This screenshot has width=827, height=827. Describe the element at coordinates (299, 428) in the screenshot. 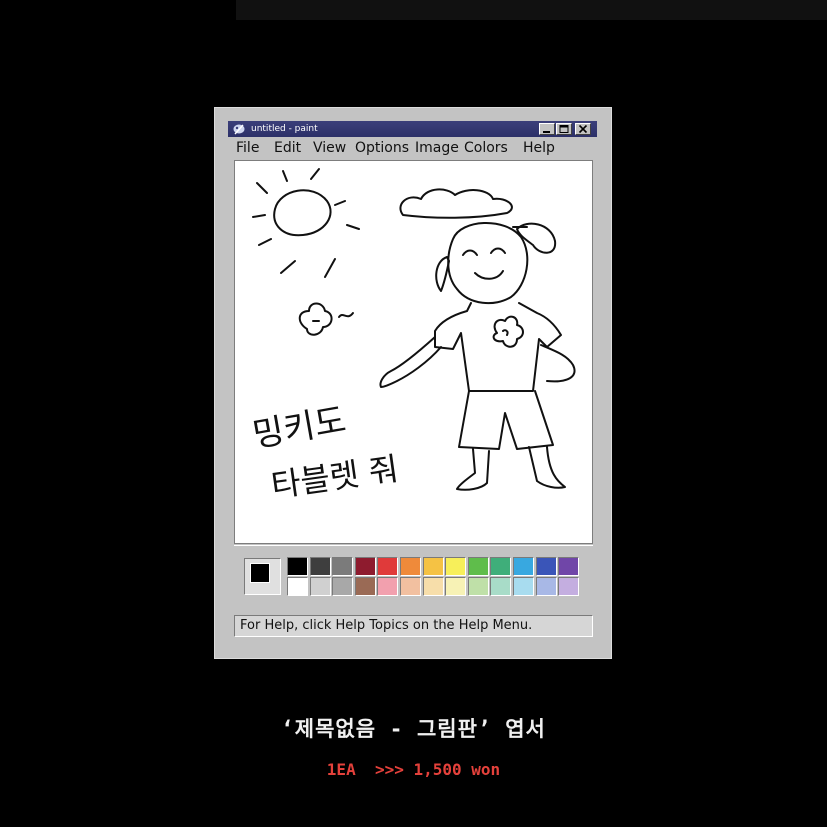

I see `handwriting-line1: 밍키도` at that location.